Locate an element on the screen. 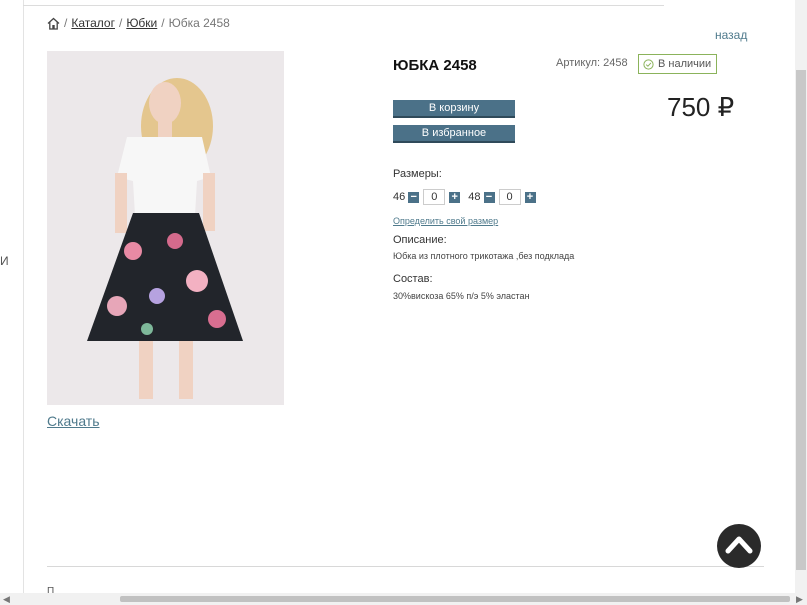 Image resolution: width=807 pixels, height=605 pixels. scroll-right-arrow-icon: ▶ is located at coordinates (799, 599).